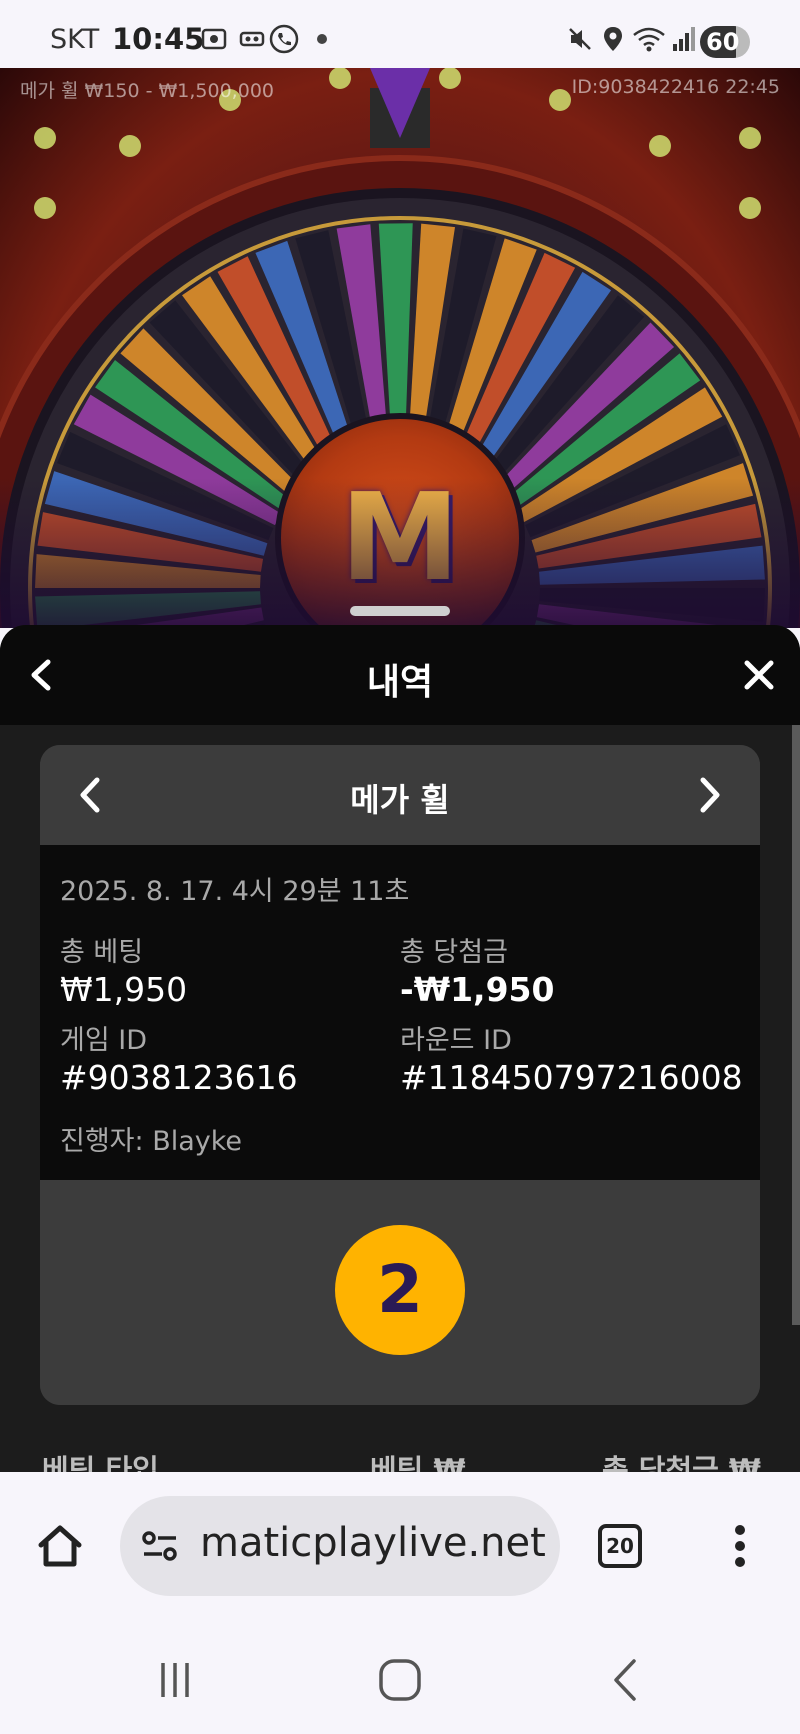  What do you see at coordinates (179, 1077) in the screenshot?
I see `game-id-value: #9038123616` at bounding box center [179, 1077].